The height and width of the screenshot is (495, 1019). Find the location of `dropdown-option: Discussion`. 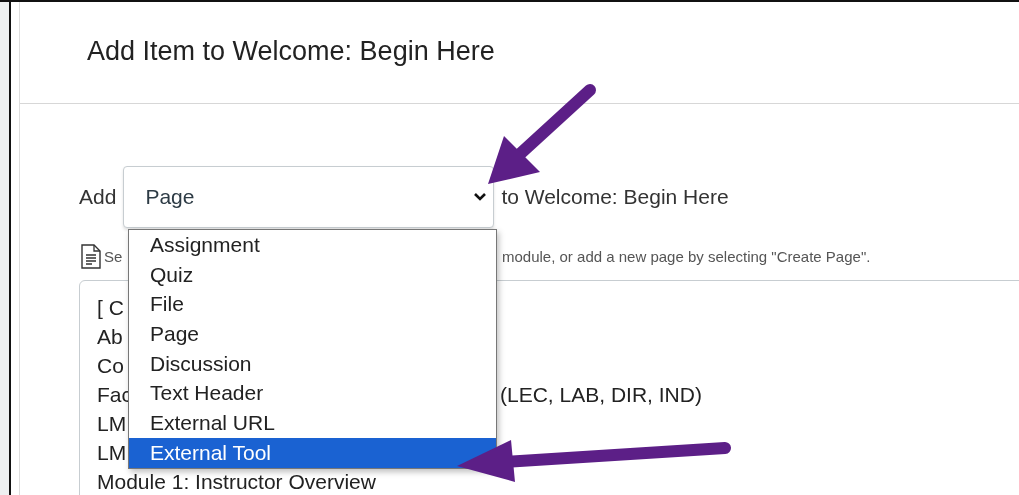

dropdown-option: Discussion is located at coordinates (312, 363).